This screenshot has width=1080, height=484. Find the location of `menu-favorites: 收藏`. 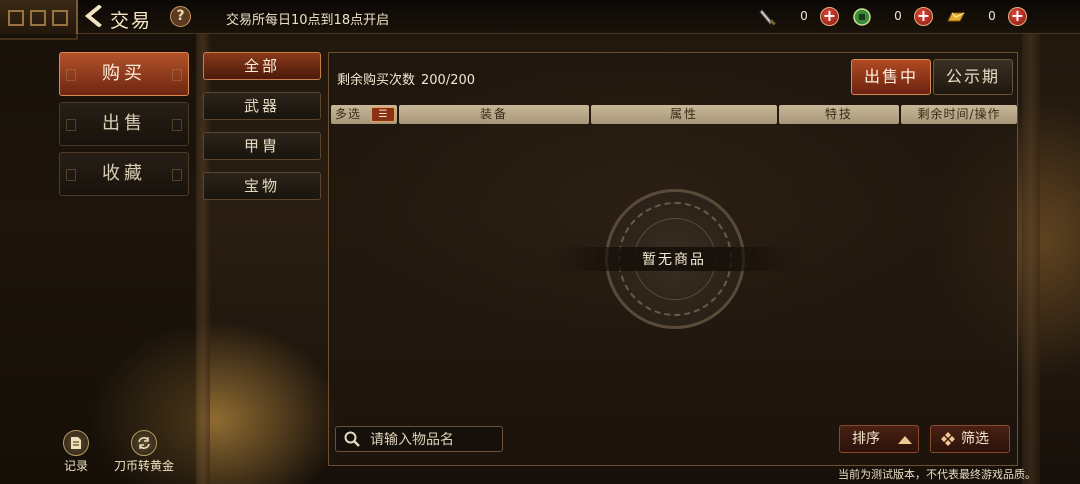

menu-favorites: 收藏 is located at coordinates (124, 174).